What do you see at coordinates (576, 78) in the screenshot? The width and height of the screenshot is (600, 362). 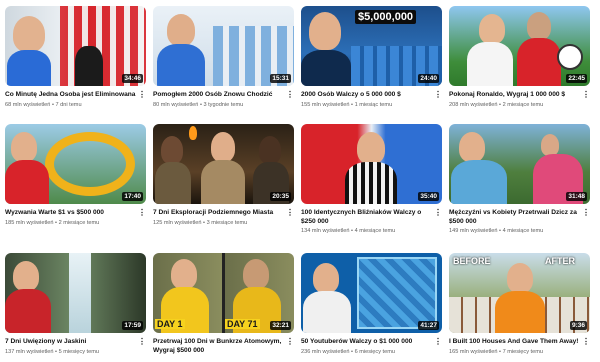 I see `video-duration: 22:45` at bounding box center [576, 78].